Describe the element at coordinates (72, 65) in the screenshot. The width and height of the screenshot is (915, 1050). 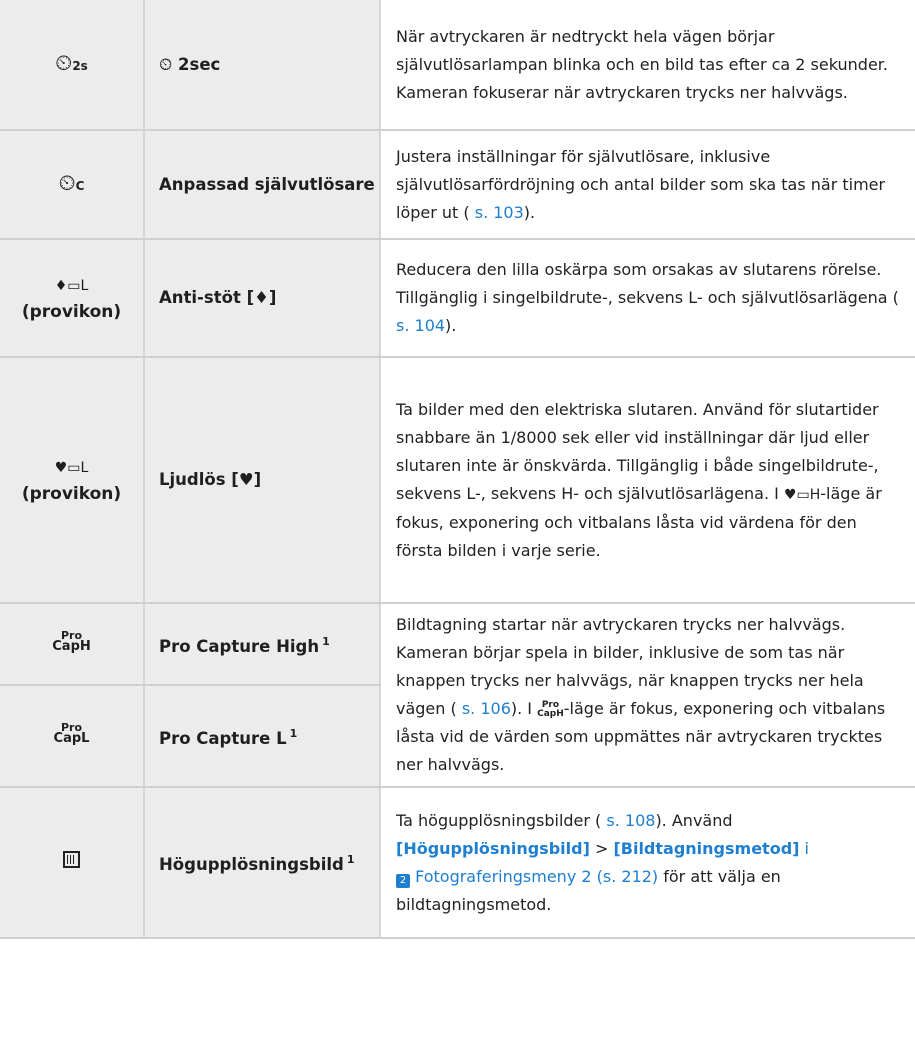
I see `timer-2s-icon: ⏲2s` at that location.